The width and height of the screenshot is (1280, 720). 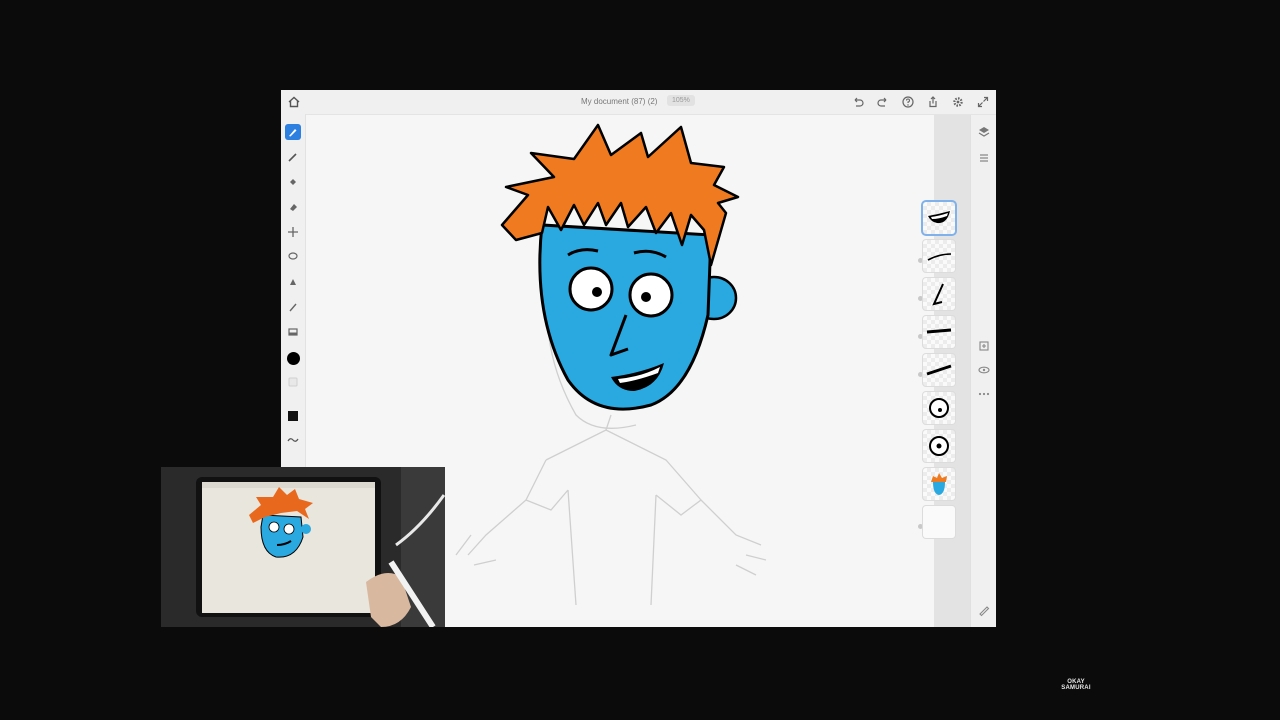 I want to click on eyebrow-thumb, so click(x=939, y=257).